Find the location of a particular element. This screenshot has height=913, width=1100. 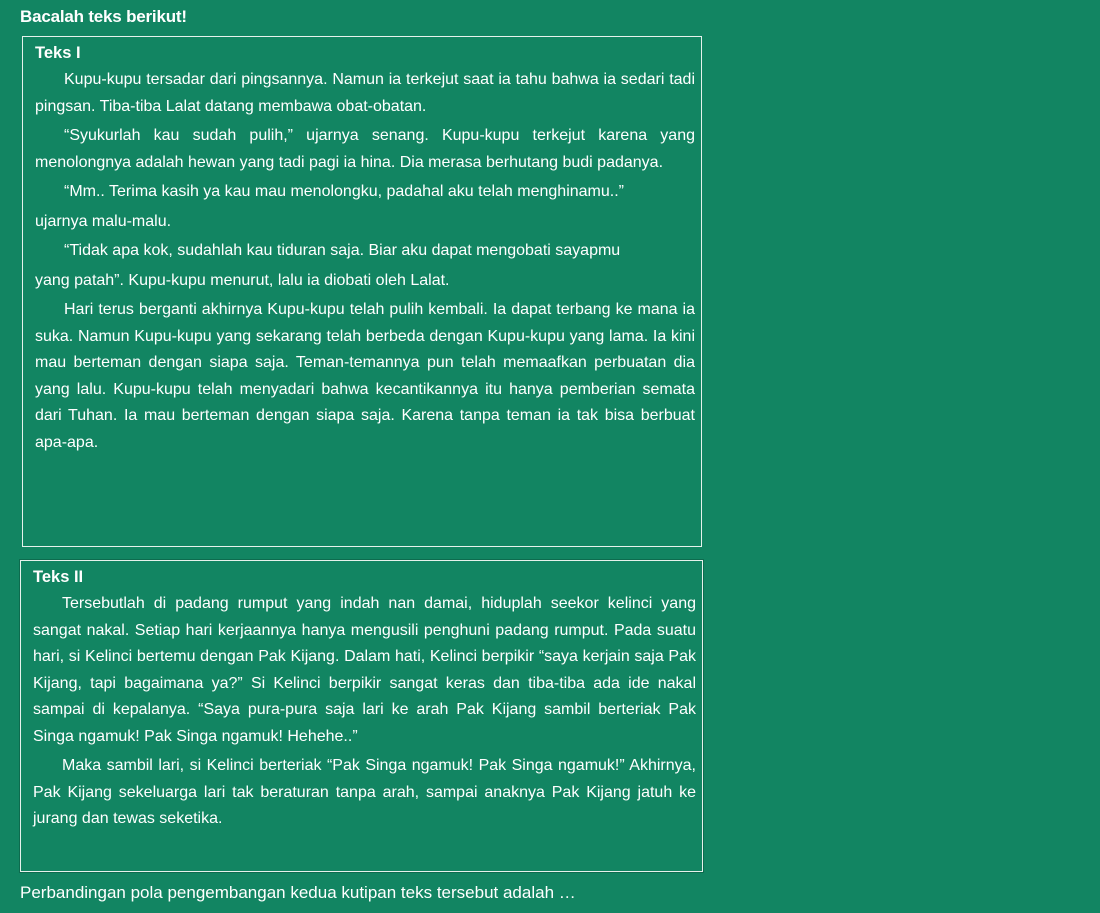

text-1-paragraph-4: ujarnya malu-malu. is located at coordinates (103, 221).